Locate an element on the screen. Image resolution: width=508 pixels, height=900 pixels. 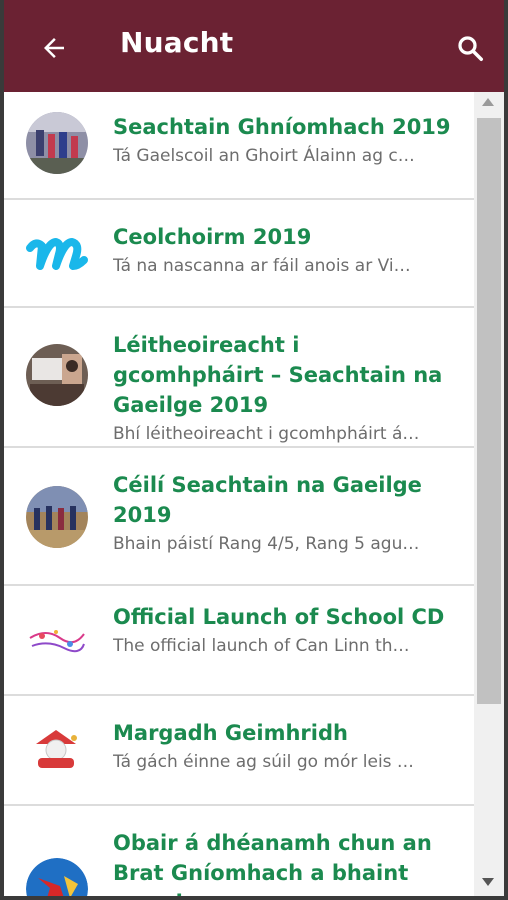
arrow-left-icon is located at coordinates (54, 48).